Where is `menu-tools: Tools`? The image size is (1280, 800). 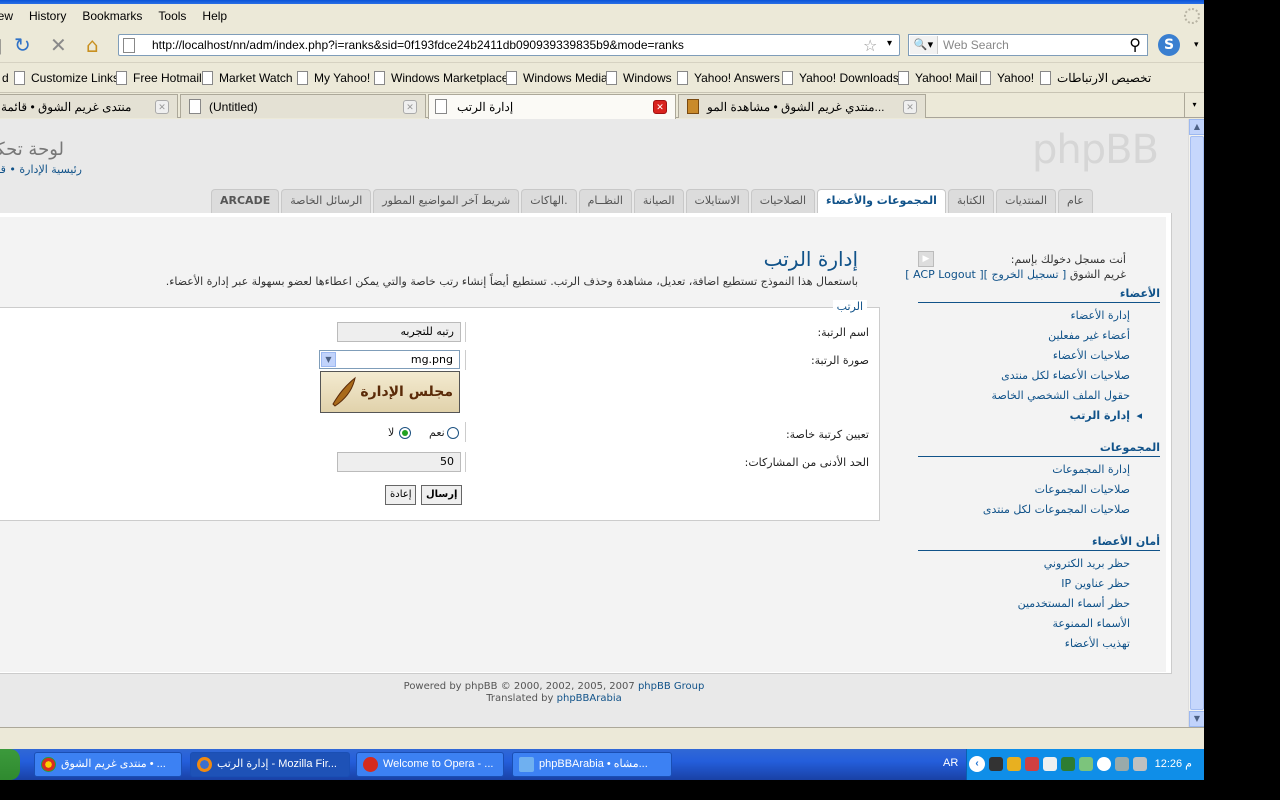
menu-tools: Tools is located at coordinates (172, 16).